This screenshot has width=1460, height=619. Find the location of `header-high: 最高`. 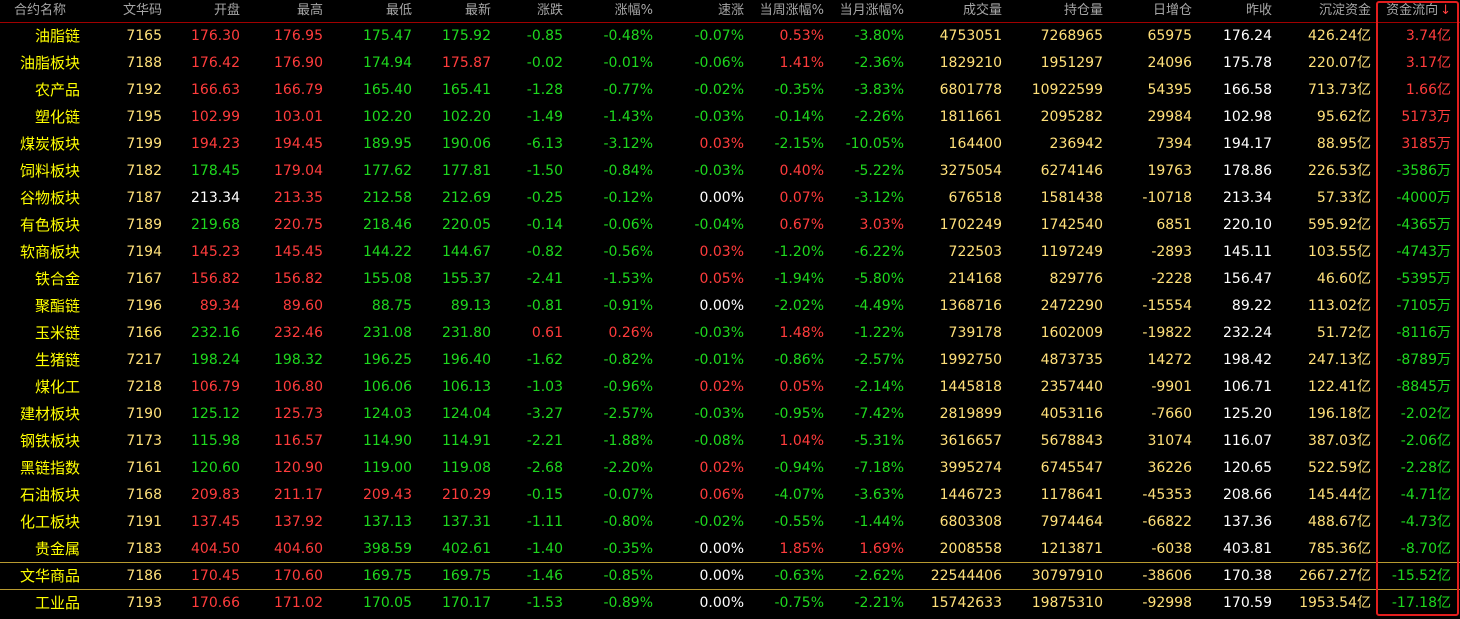

header-high: 最高 is located at coordinates (281, 11).